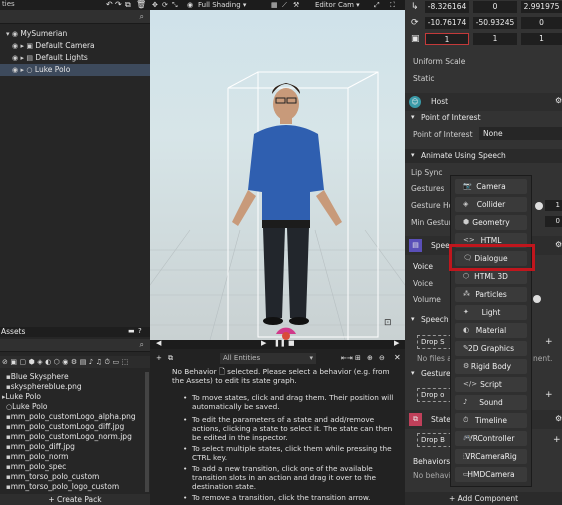  I want to click on scale-z-field: 1, so click(541, 39).